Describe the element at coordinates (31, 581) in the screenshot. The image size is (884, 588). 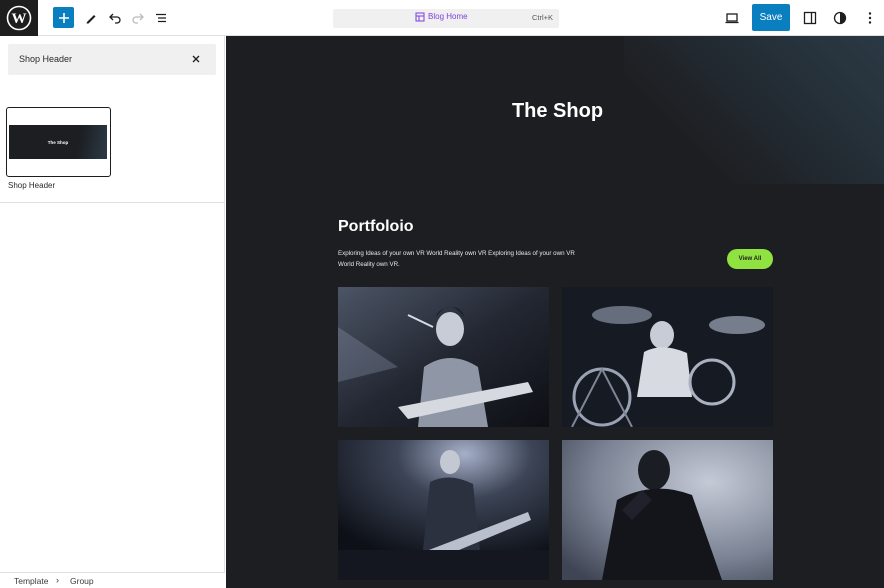
I see `breadcrumb-item-template: Template` at that location.